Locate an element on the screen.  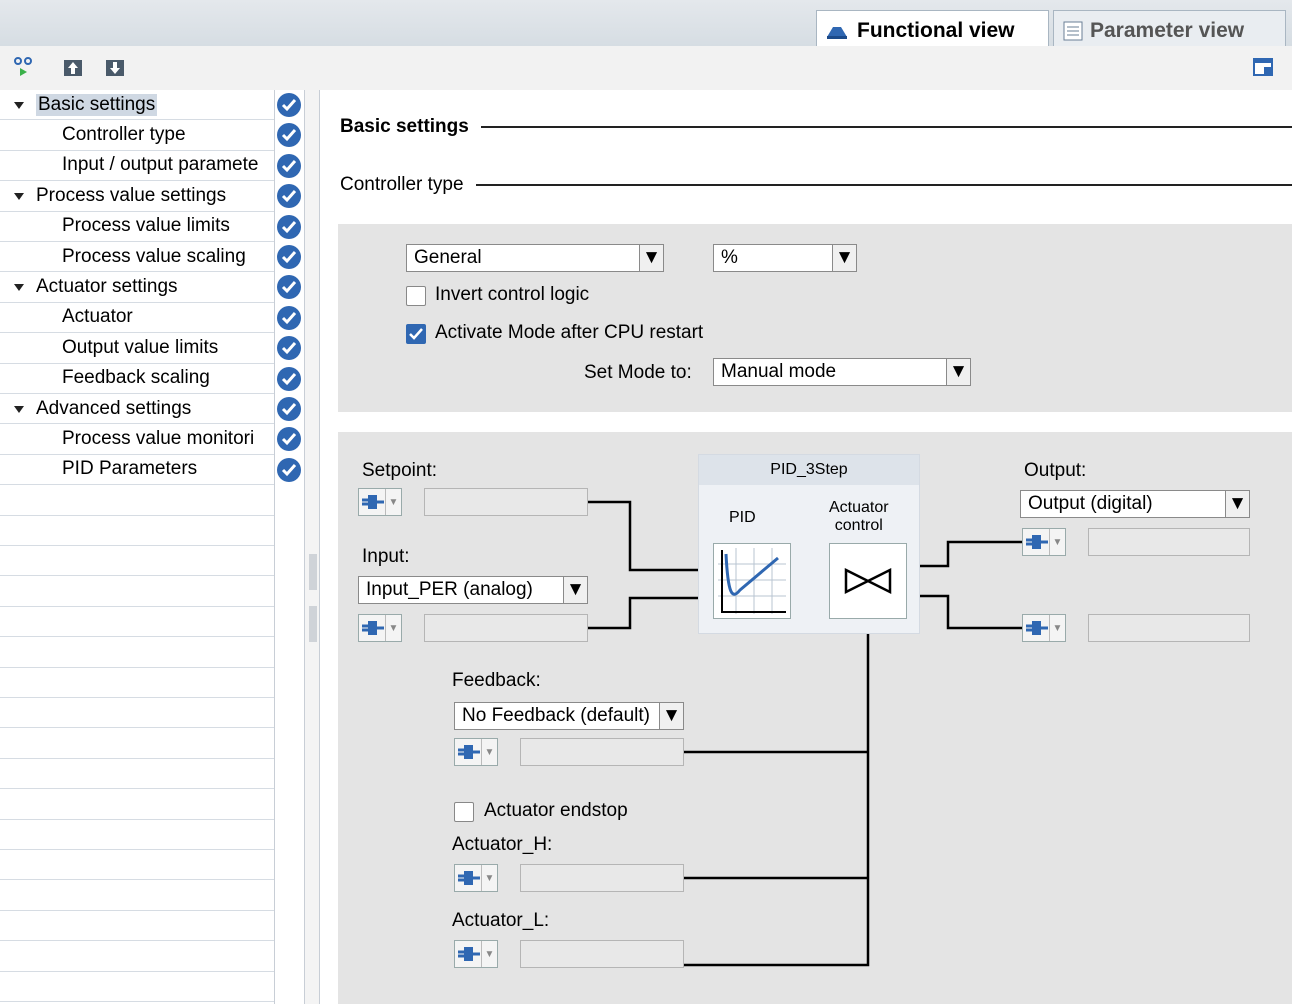
input-select: Input_PER (analog) ▼ is located at coordinates (473, 590).